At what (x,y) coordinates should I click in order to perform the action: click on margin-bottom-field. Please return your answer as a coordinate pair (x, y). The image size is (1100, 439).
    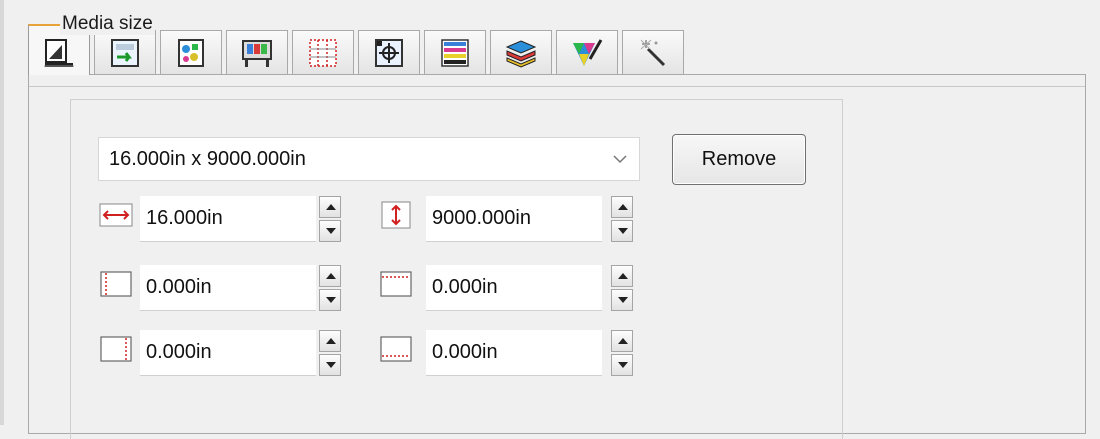
    Looking at the image, I should click on (514, 353).